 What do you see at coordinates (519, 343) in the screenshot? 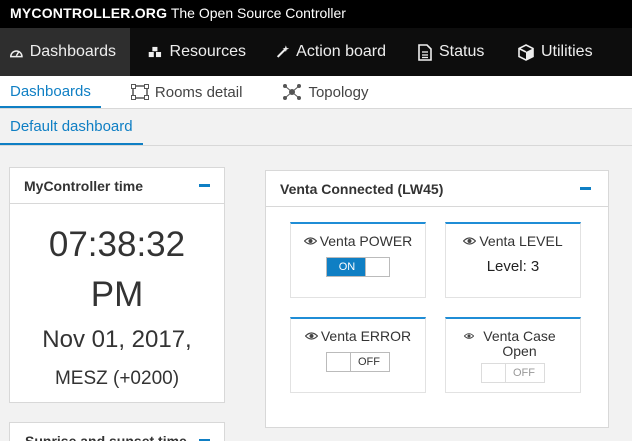
I see `venta-case-open-label: Venta Case Open` at bounding box center [519, 343].